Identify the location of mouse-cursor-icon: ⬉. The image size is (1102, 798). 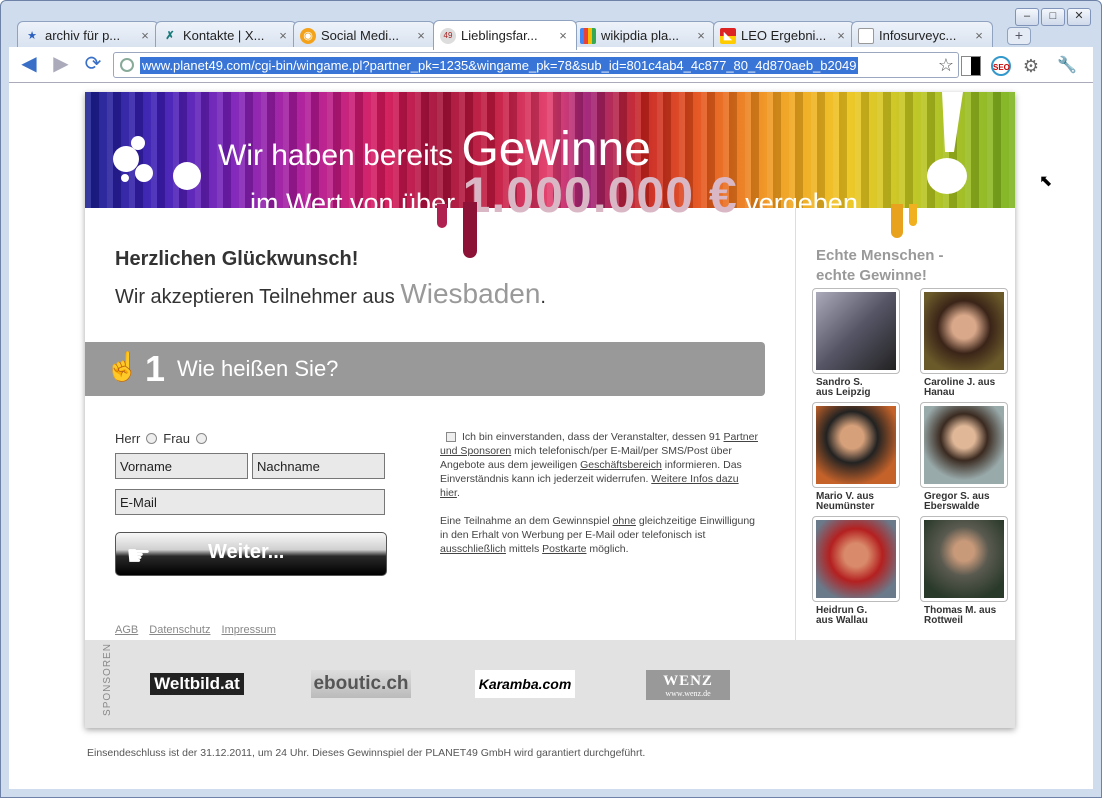
(1046, 181).